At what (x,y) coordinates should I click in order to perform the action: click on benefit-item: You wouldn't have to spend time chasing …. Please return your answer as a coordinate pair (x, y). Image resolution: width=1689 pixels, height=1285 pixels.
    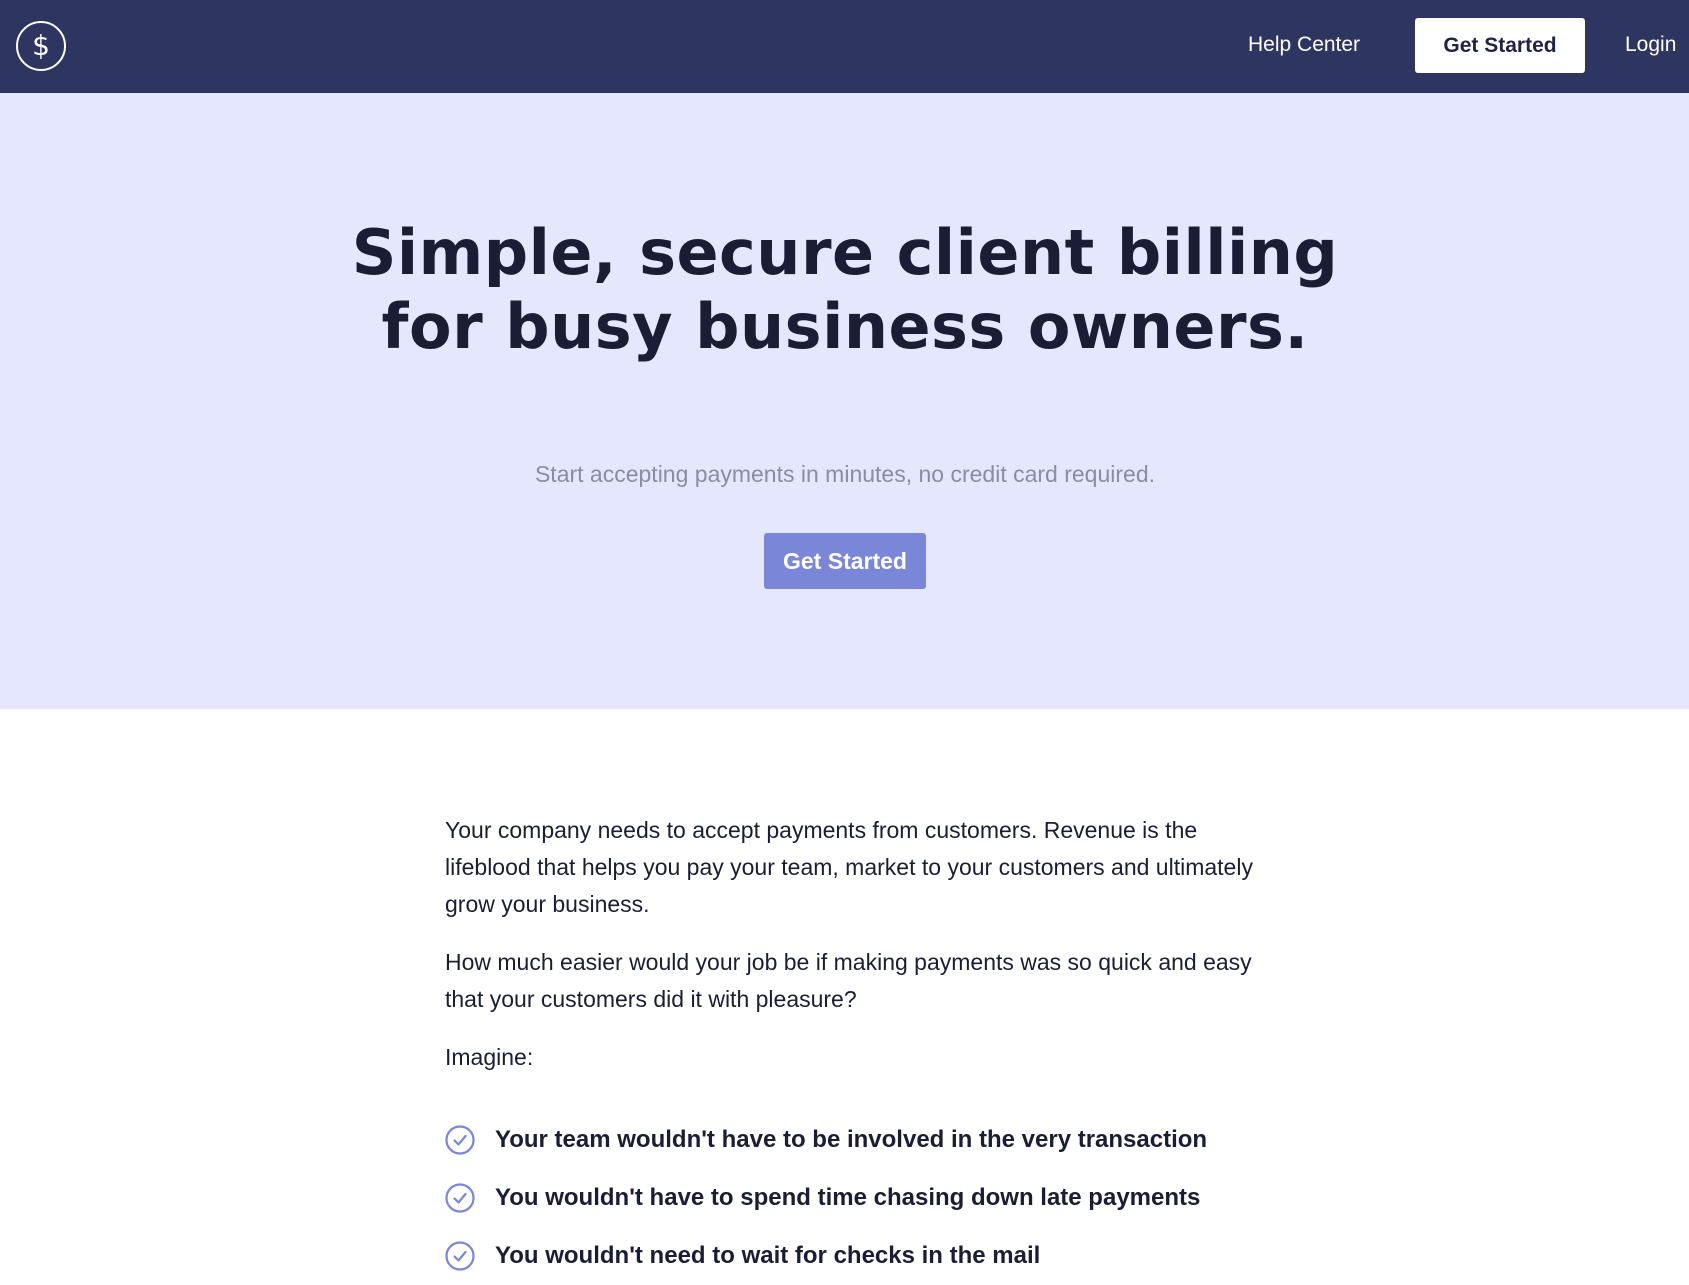
    Looking at the image, I should click on (855, 1198).